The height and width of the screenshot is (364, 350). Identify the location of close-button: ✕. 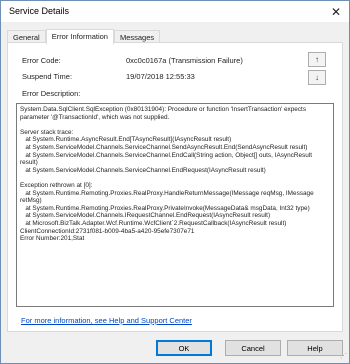
(336, 11).